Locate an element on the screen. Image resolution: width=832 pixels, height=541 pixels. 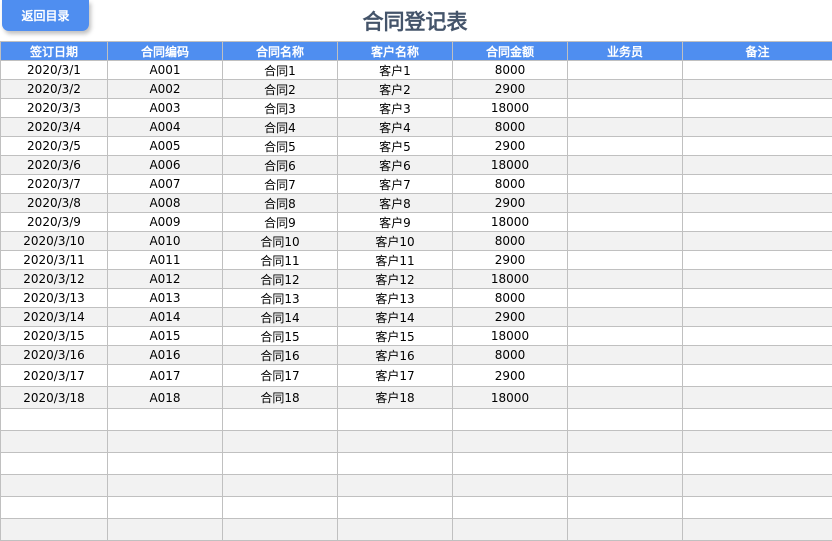
cell-customer-name: 客户15 is located at coordinates (395, 336).